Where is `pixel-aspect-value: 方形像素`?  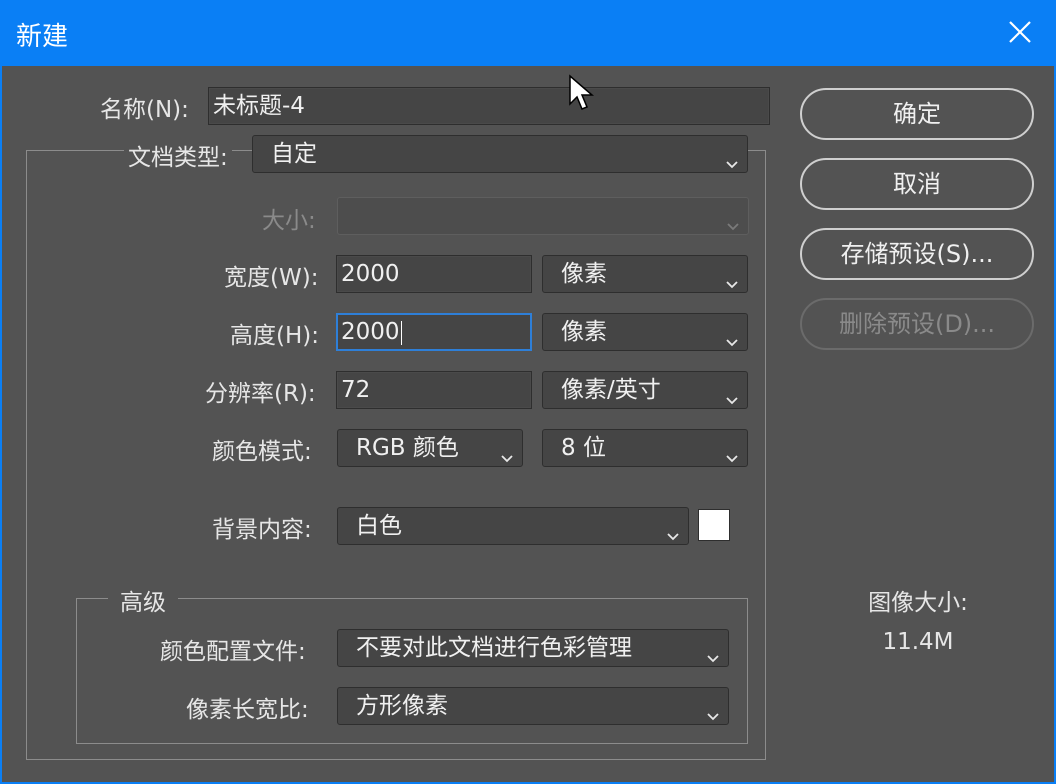
pixel-aspect-value: 方形像素 is located at coordinates (402, 706).